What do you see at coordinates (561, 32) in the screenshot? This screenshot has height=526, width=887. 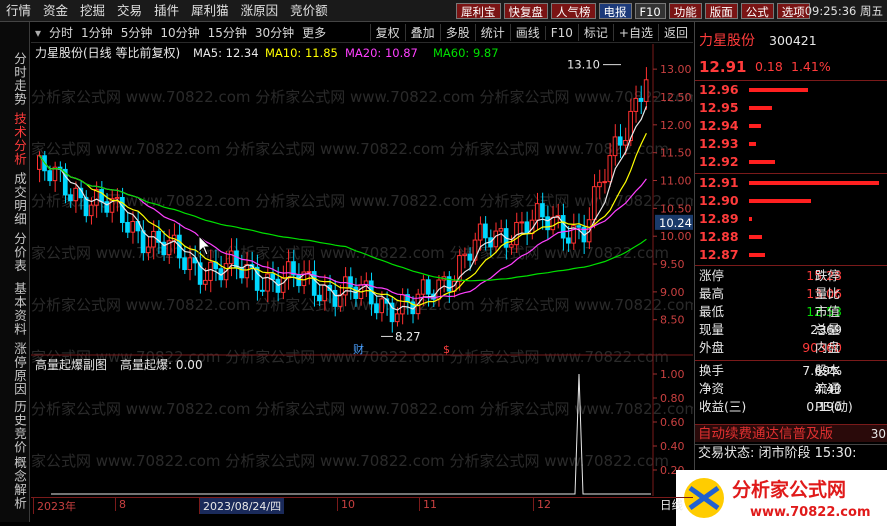 I see `toolbar-button: F10` at bounding box center [561, 32].